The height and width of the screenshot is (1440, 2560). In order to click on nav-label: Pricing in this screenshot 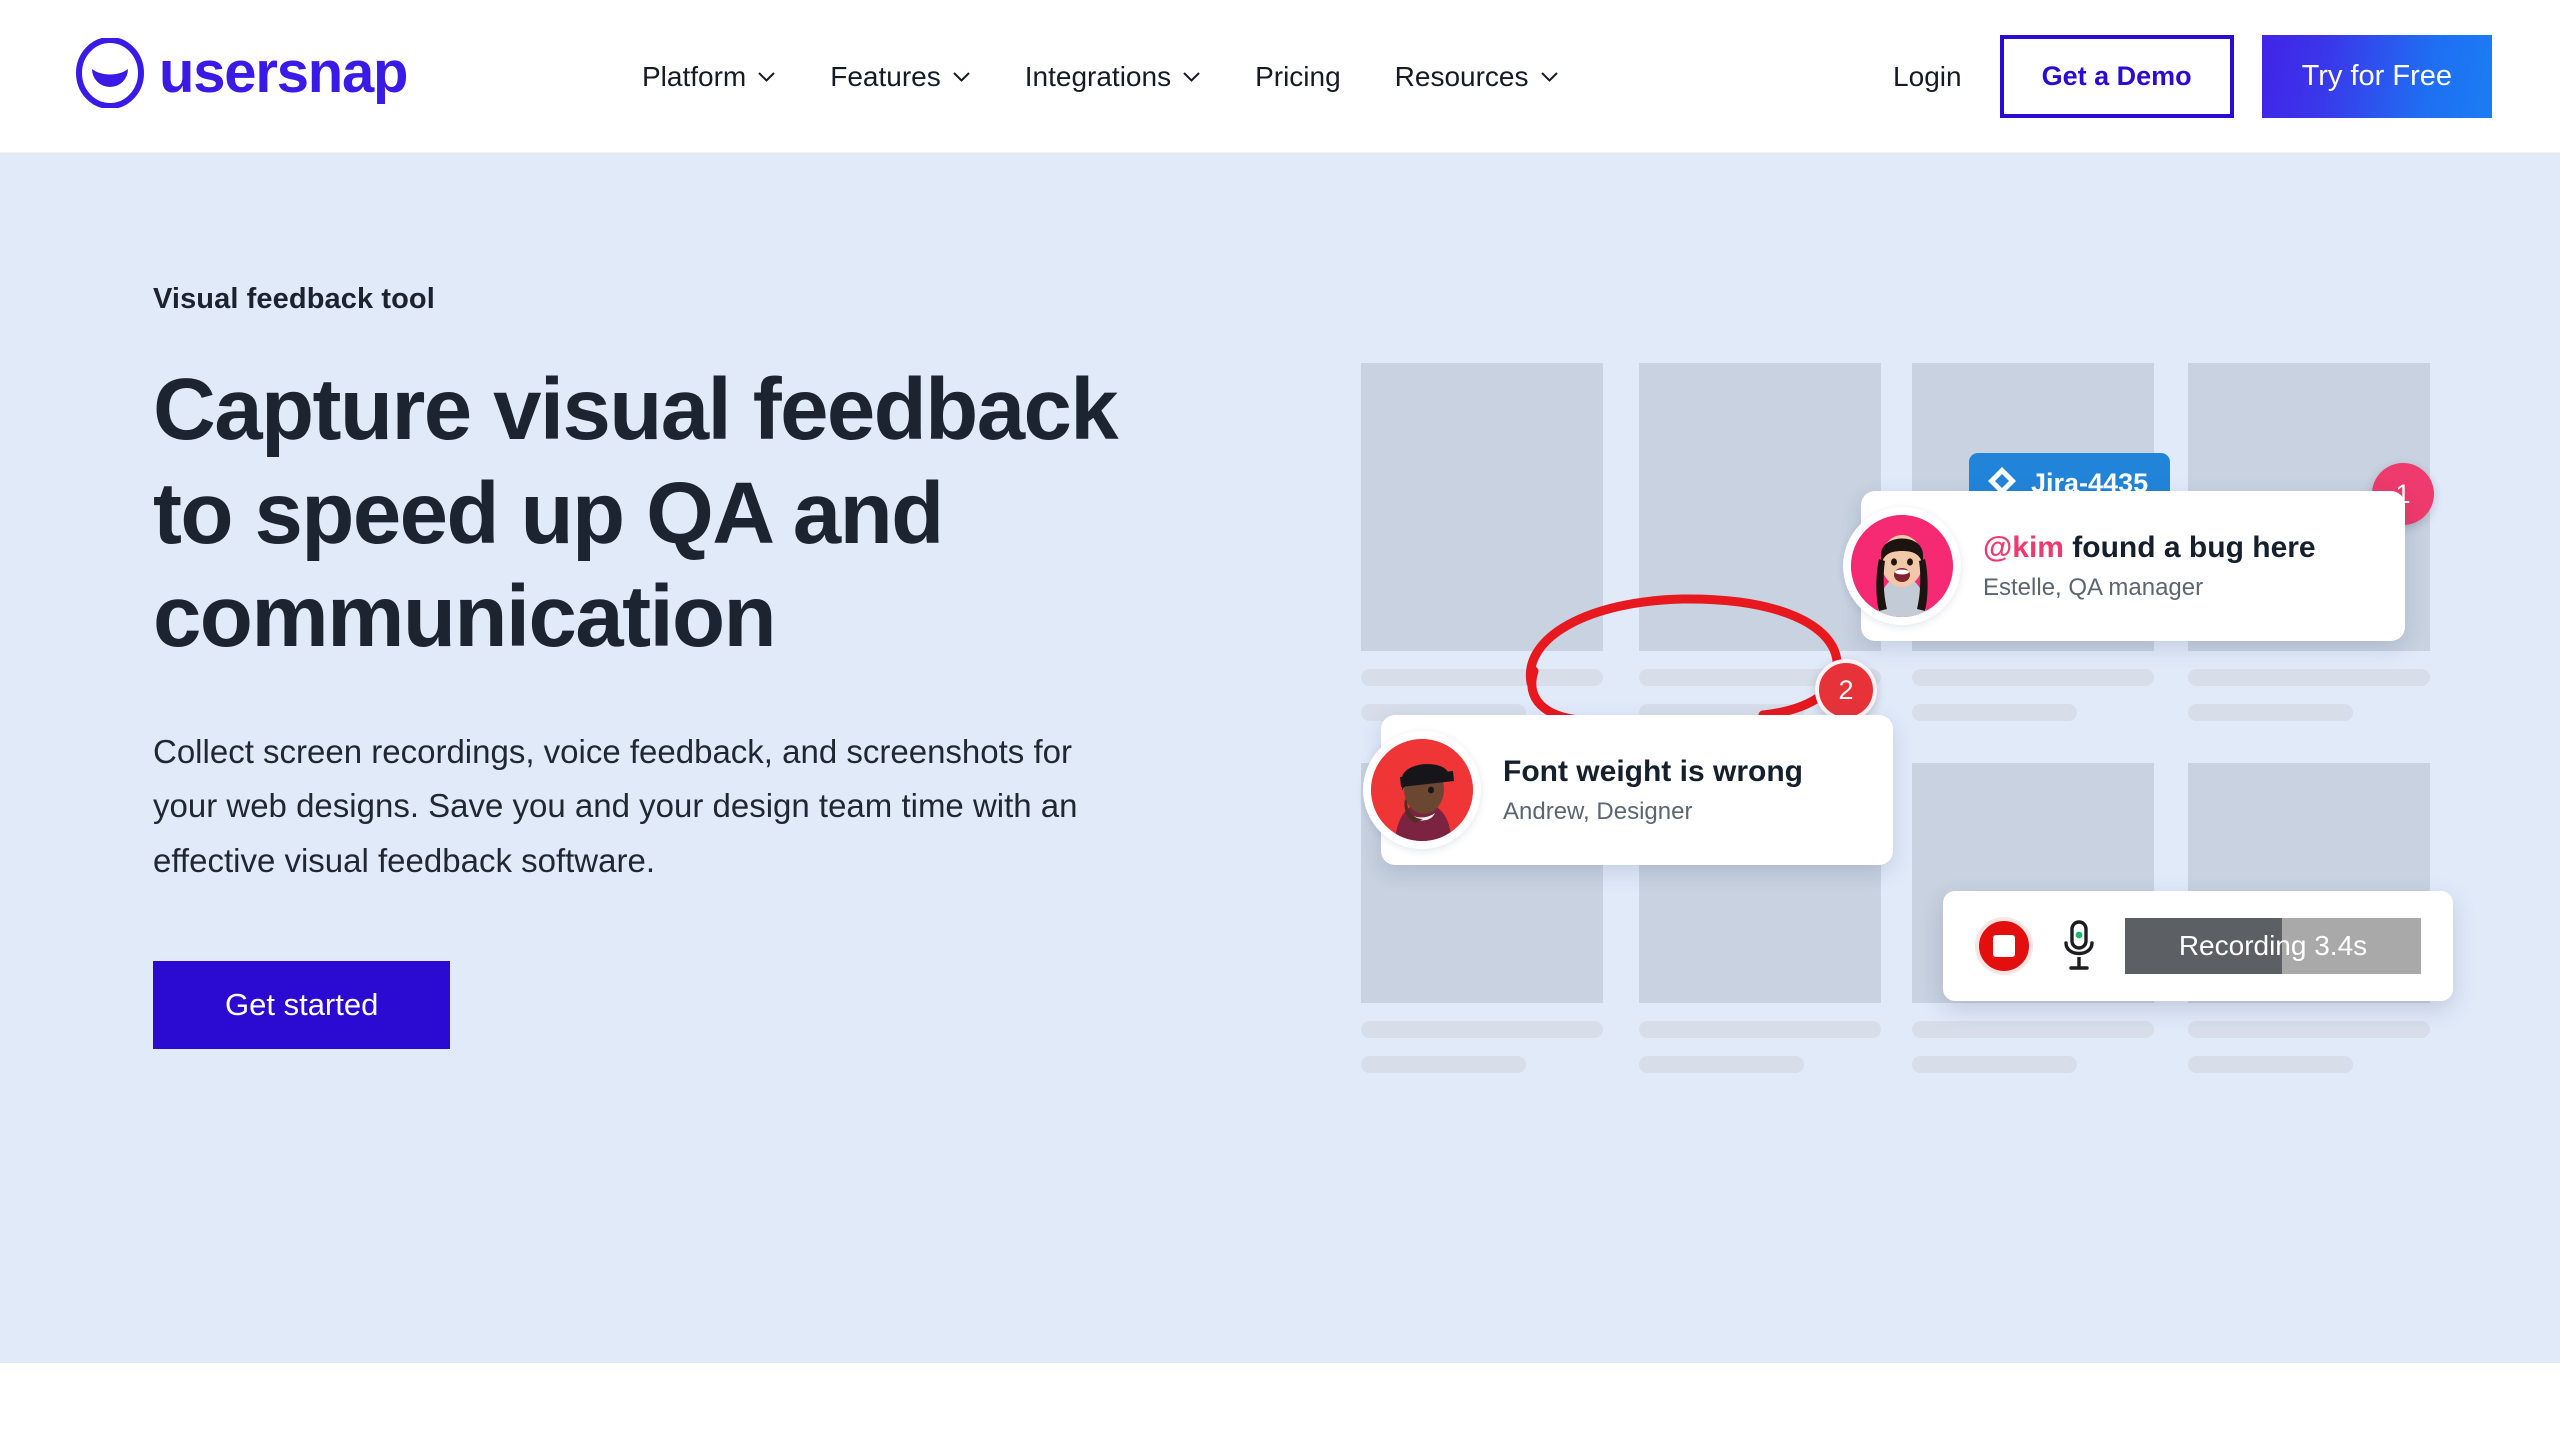, I will do `click(1298, 76)`.